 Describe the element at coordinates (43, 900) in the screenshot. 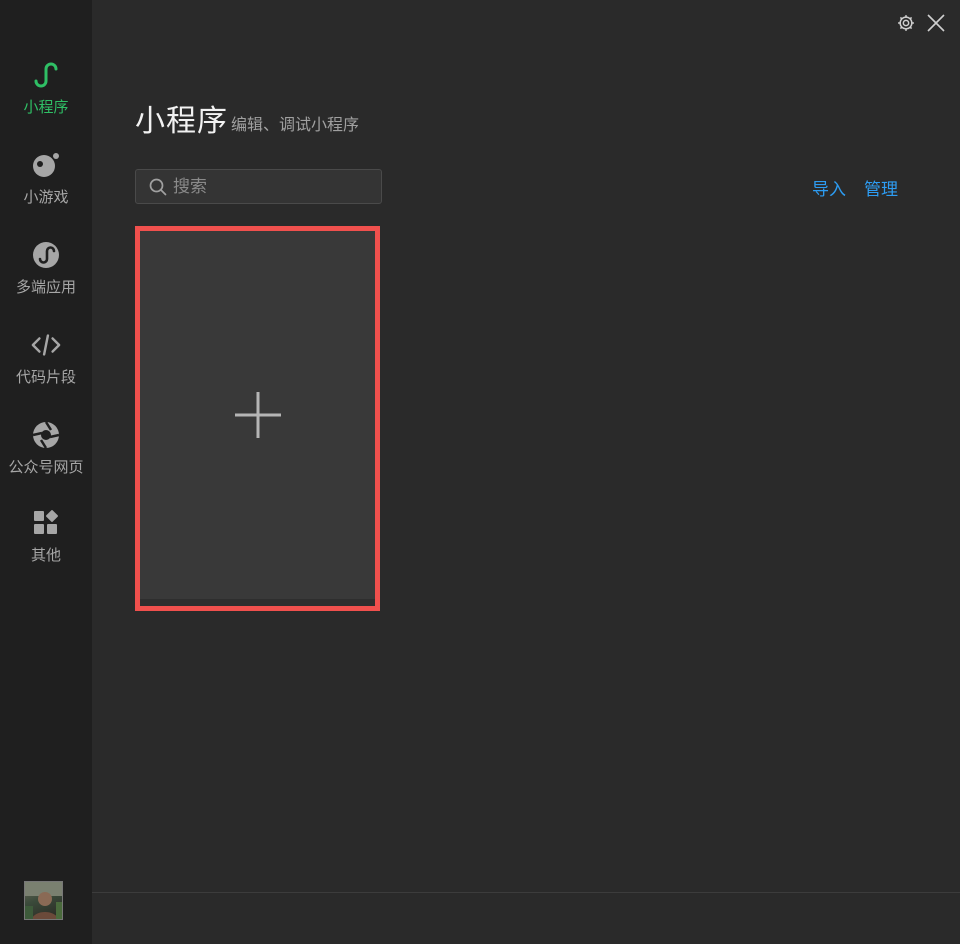

I see `avatar` at that location.